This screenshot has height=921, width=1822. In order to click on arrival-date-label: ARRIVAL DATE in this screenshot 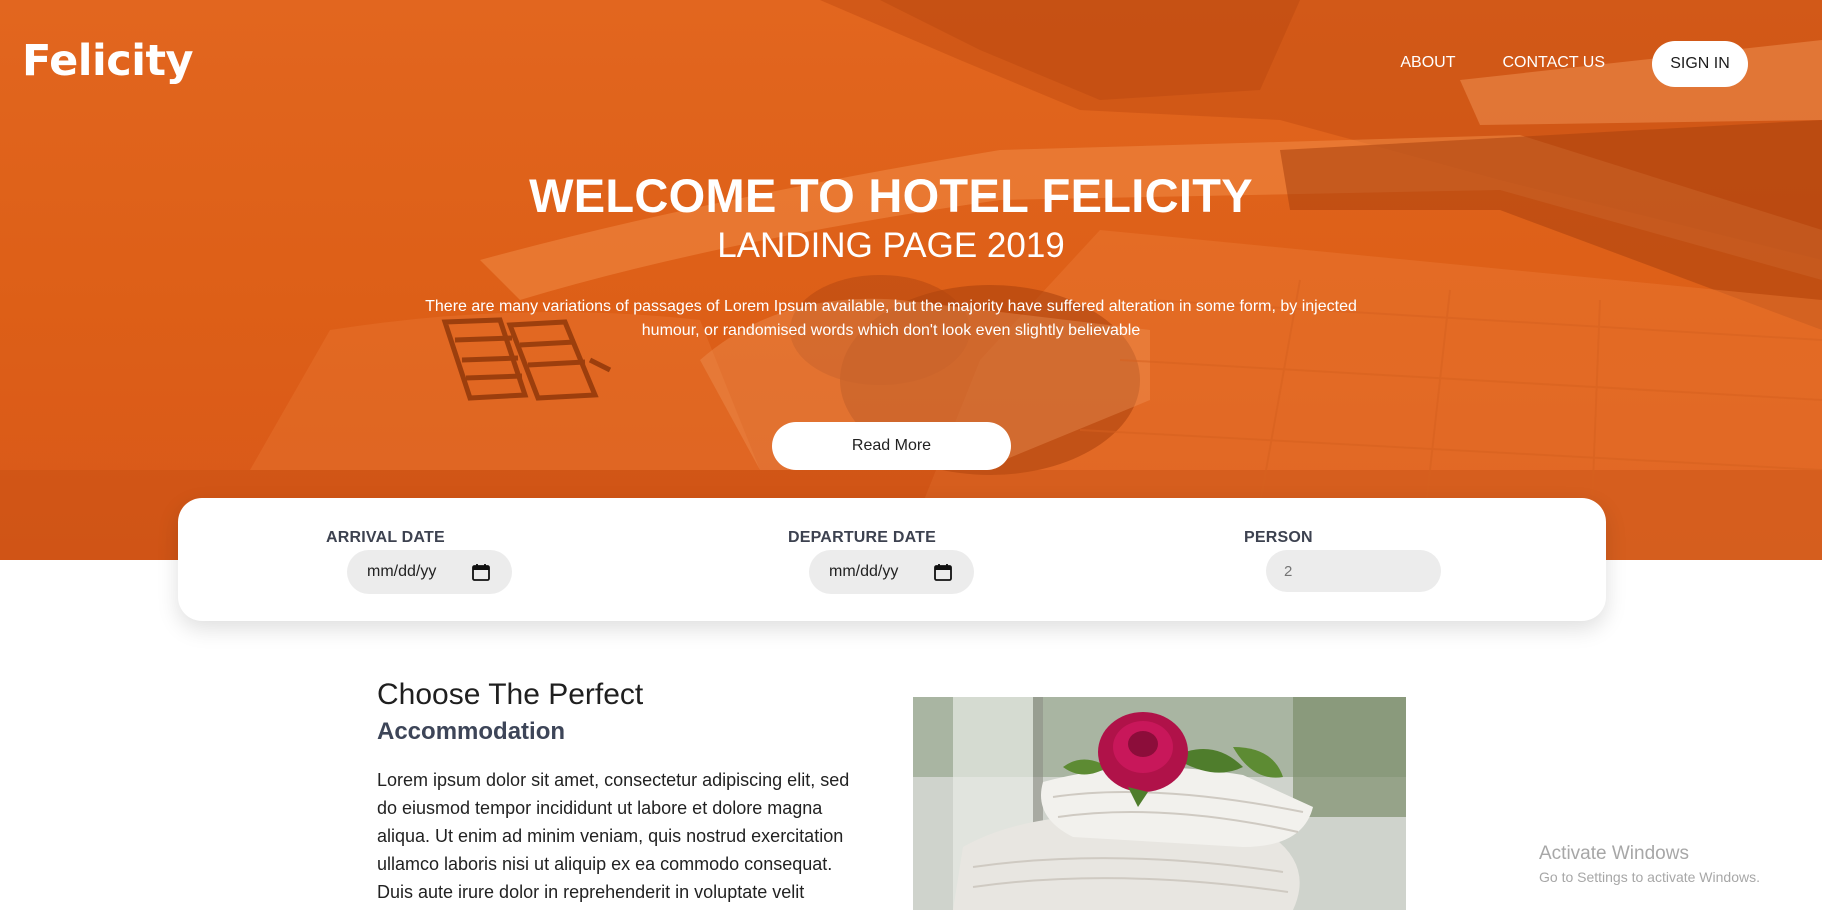, I will do `click(385, 537)`.